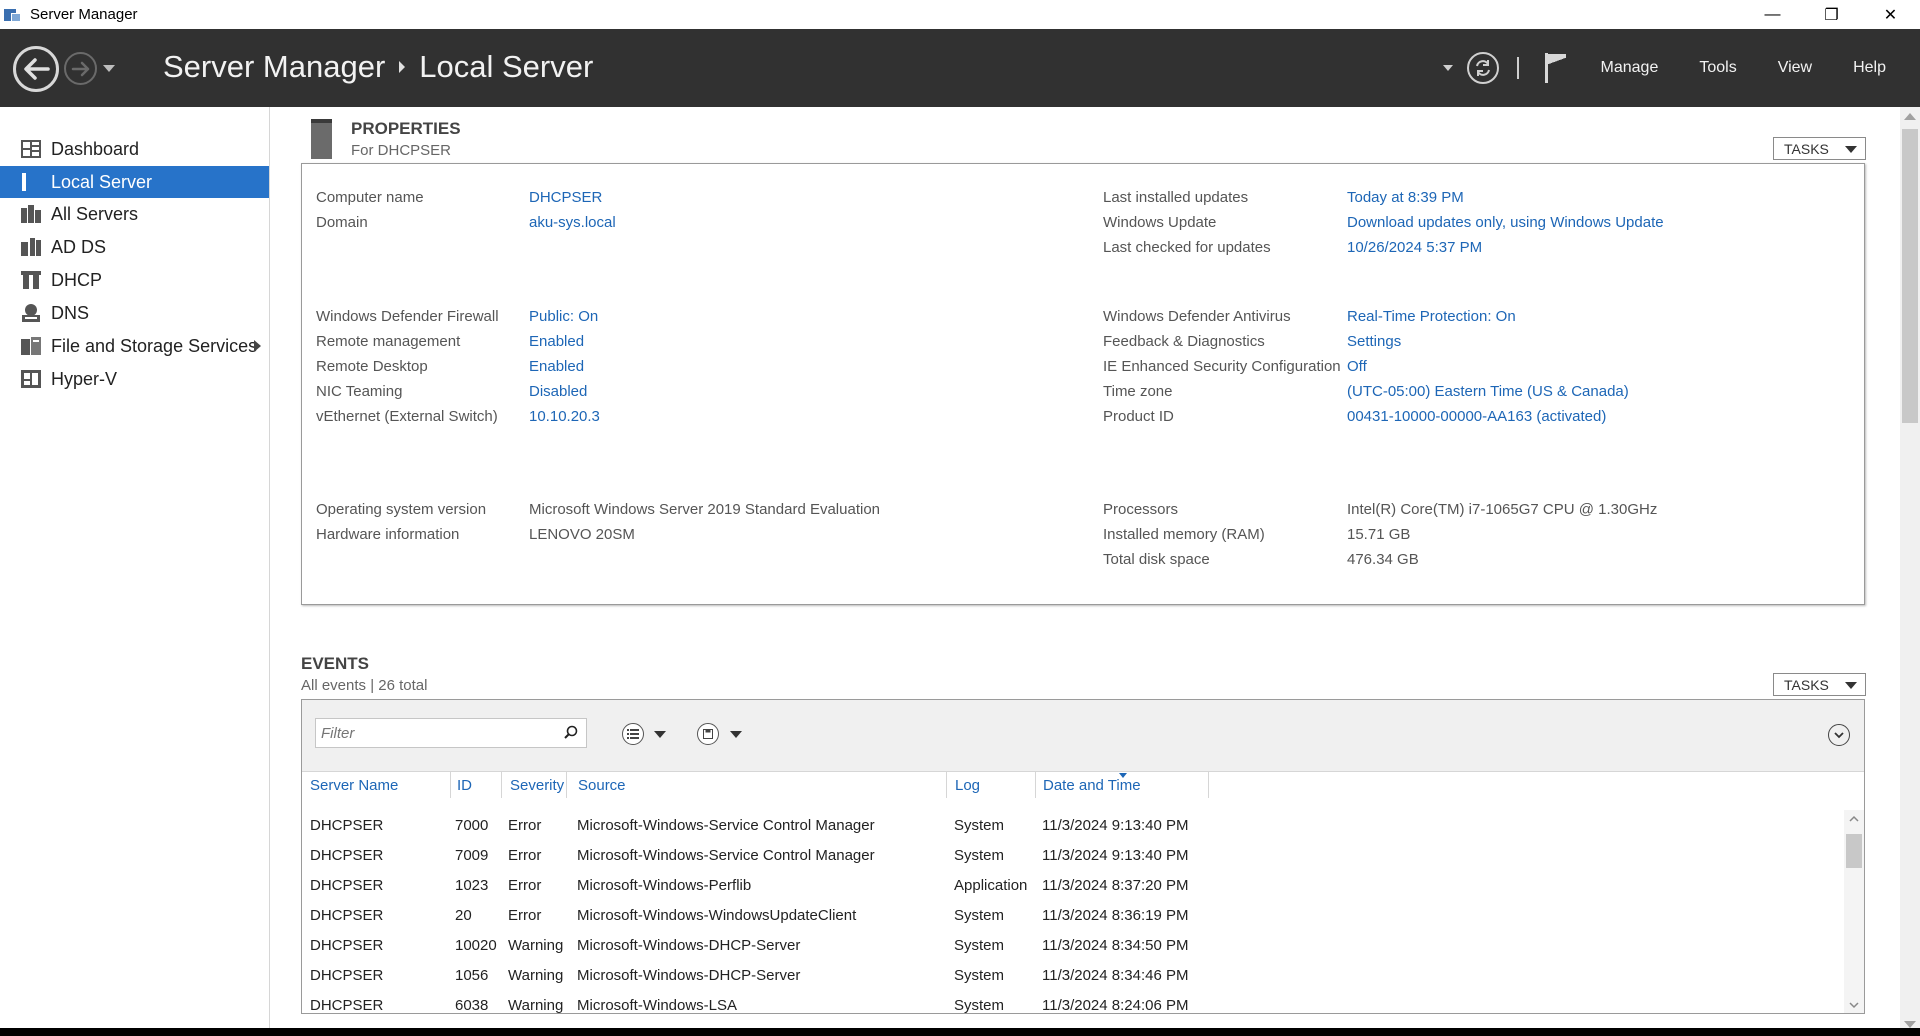  What do you see at coordinates (1630, 68) in the screenshot?
I see `menu-manage: Manage` at bounding box center [1630, 68].